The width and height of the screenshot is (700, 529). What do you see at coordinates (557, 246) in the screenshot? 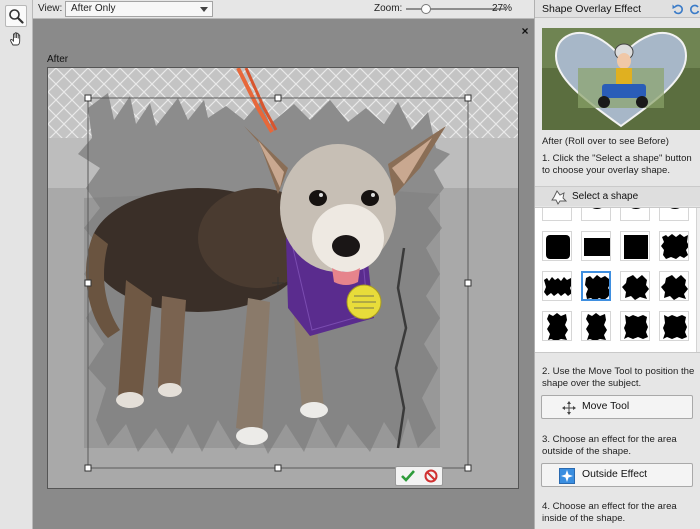
I see `rounded-square-shape` at bounding box center [557, 246].